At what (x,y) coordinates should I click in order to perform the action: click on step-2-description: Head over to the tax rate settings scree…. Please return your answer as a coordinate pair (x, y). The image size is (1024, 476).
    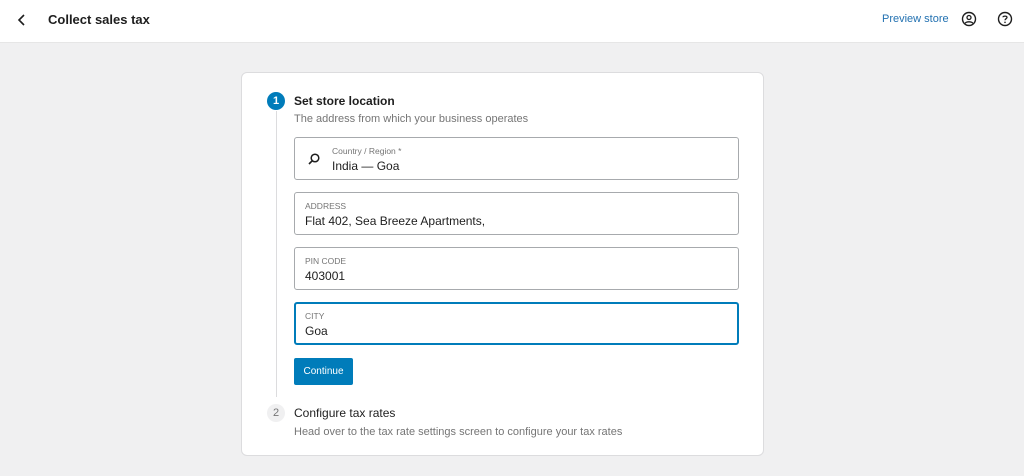
    Looking at the image, I should click on (458, 432).